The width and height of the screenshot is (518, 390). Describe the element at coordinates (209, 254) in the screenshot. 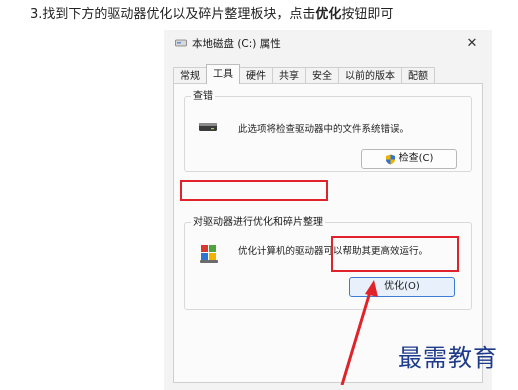

I see `defrag-icon` at that location.